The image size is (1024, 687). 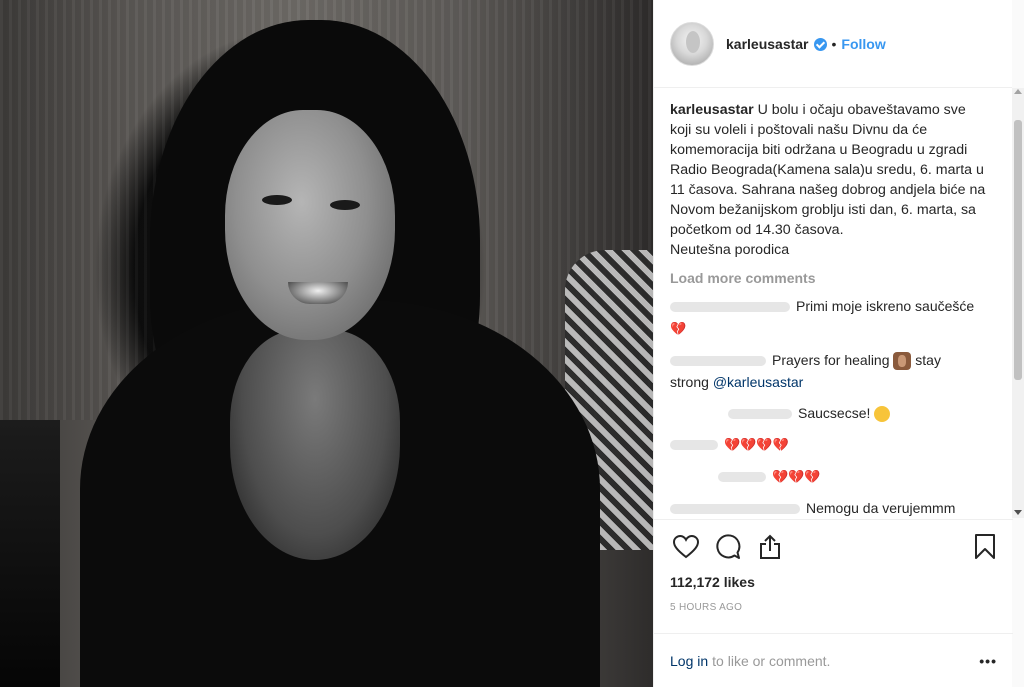 I want to click on post-actions: 112,172 likes 5 HOURS AGO, so click(x=833, y=566).